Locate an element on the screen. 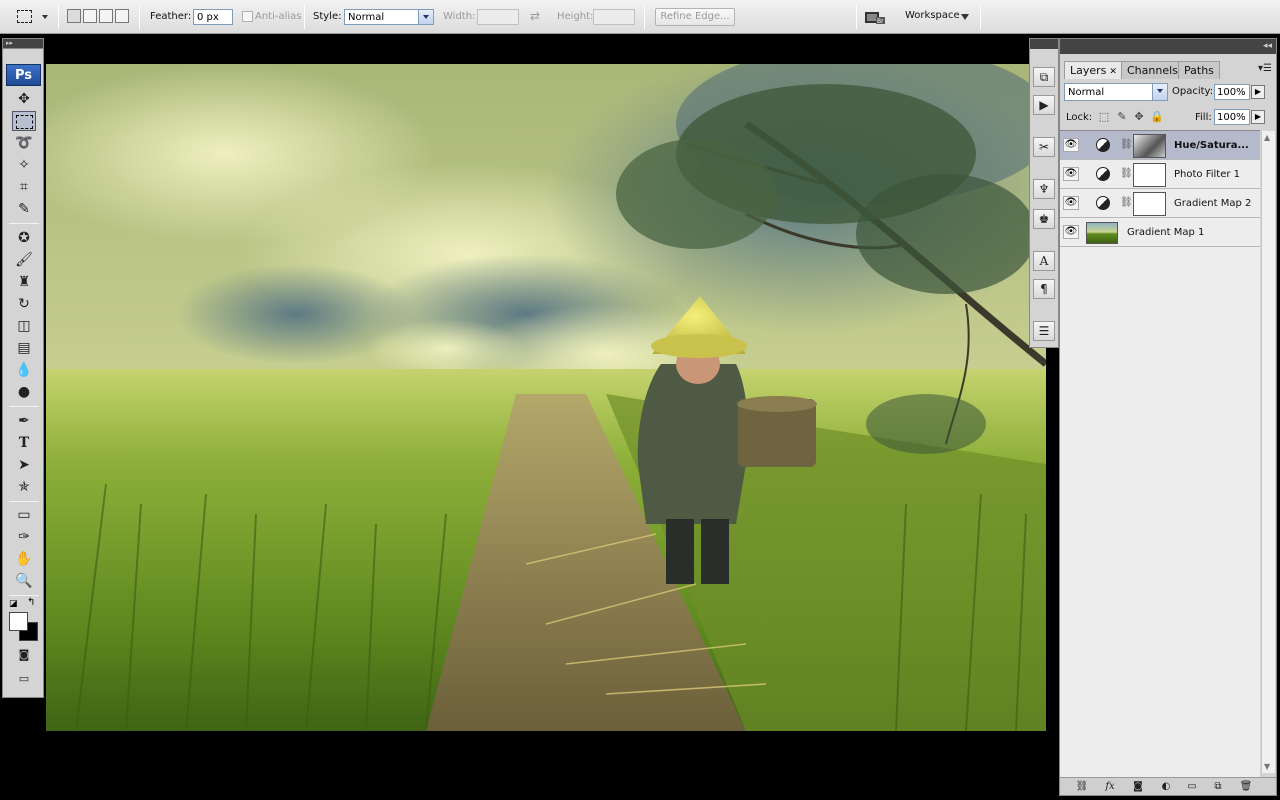 The image size is (1280, 800). scroll-down-icon: ▼ is located at coordinates (1267, 766).